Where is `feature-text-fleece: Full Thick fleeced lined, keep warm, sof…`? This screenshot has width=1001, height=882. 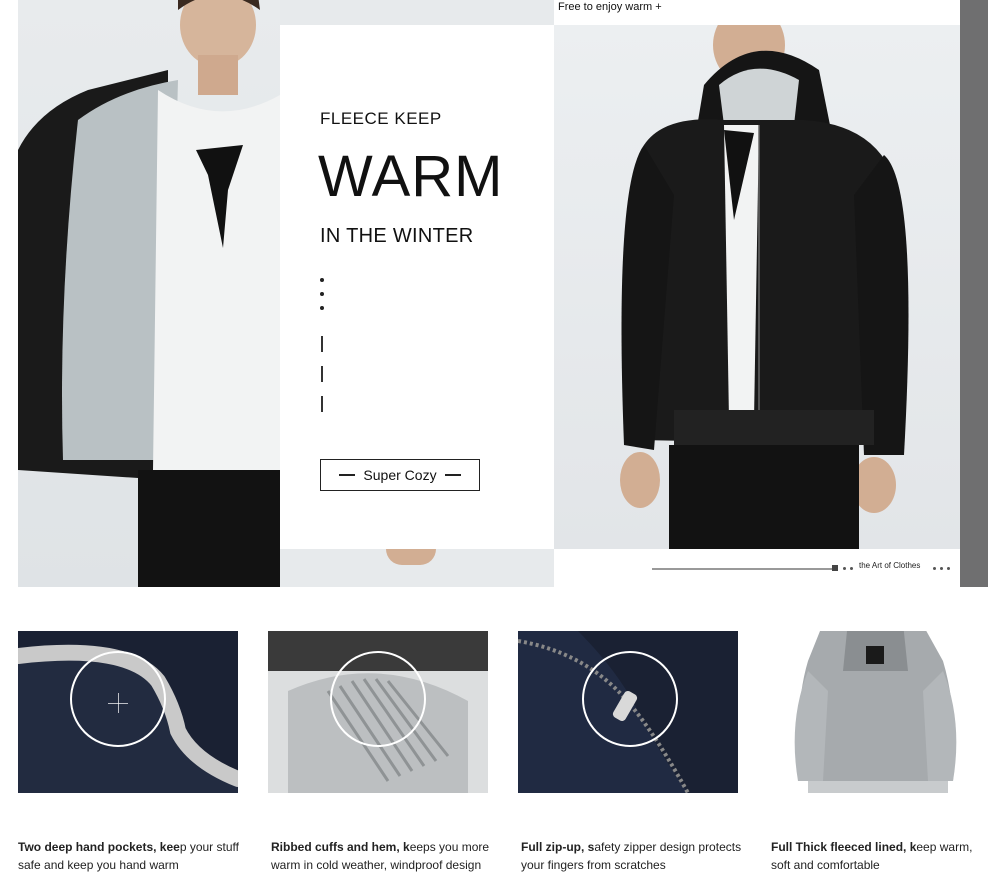 feature-text-fleece: Full Thick fleeced lined, keep warm, sof… is located at coordinates (881, 856).